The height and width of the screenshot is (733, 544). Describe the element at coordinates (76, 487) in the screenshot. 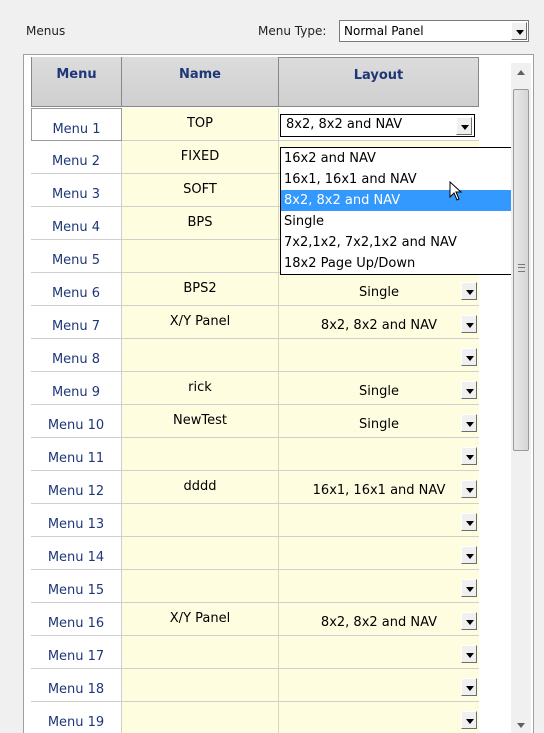

I see `menu-cell: Menu 12` at that location.